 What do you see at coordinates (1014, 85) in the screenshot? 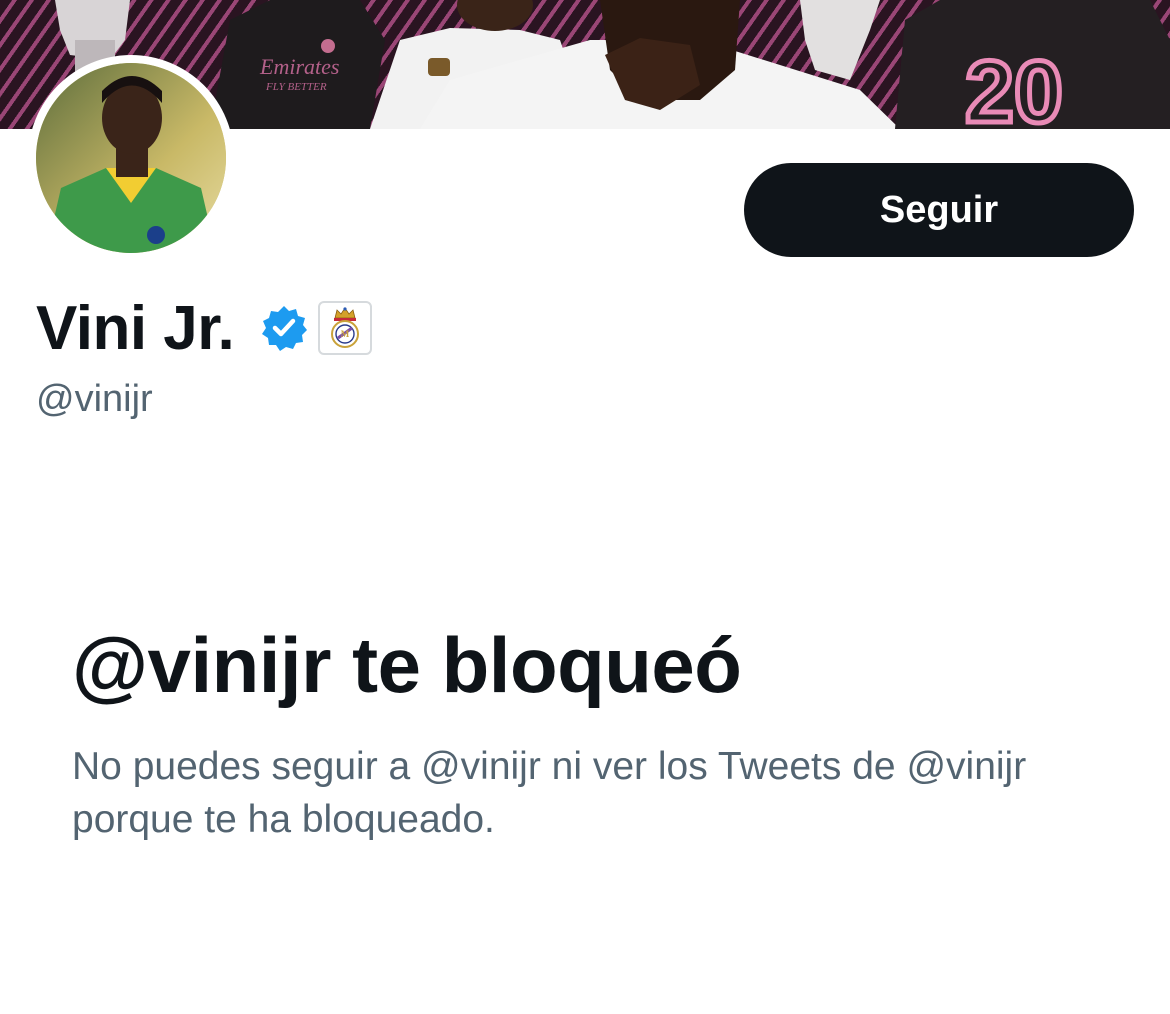
I see `banner-jersey-number: 20` at bounding box center [1014, 85].